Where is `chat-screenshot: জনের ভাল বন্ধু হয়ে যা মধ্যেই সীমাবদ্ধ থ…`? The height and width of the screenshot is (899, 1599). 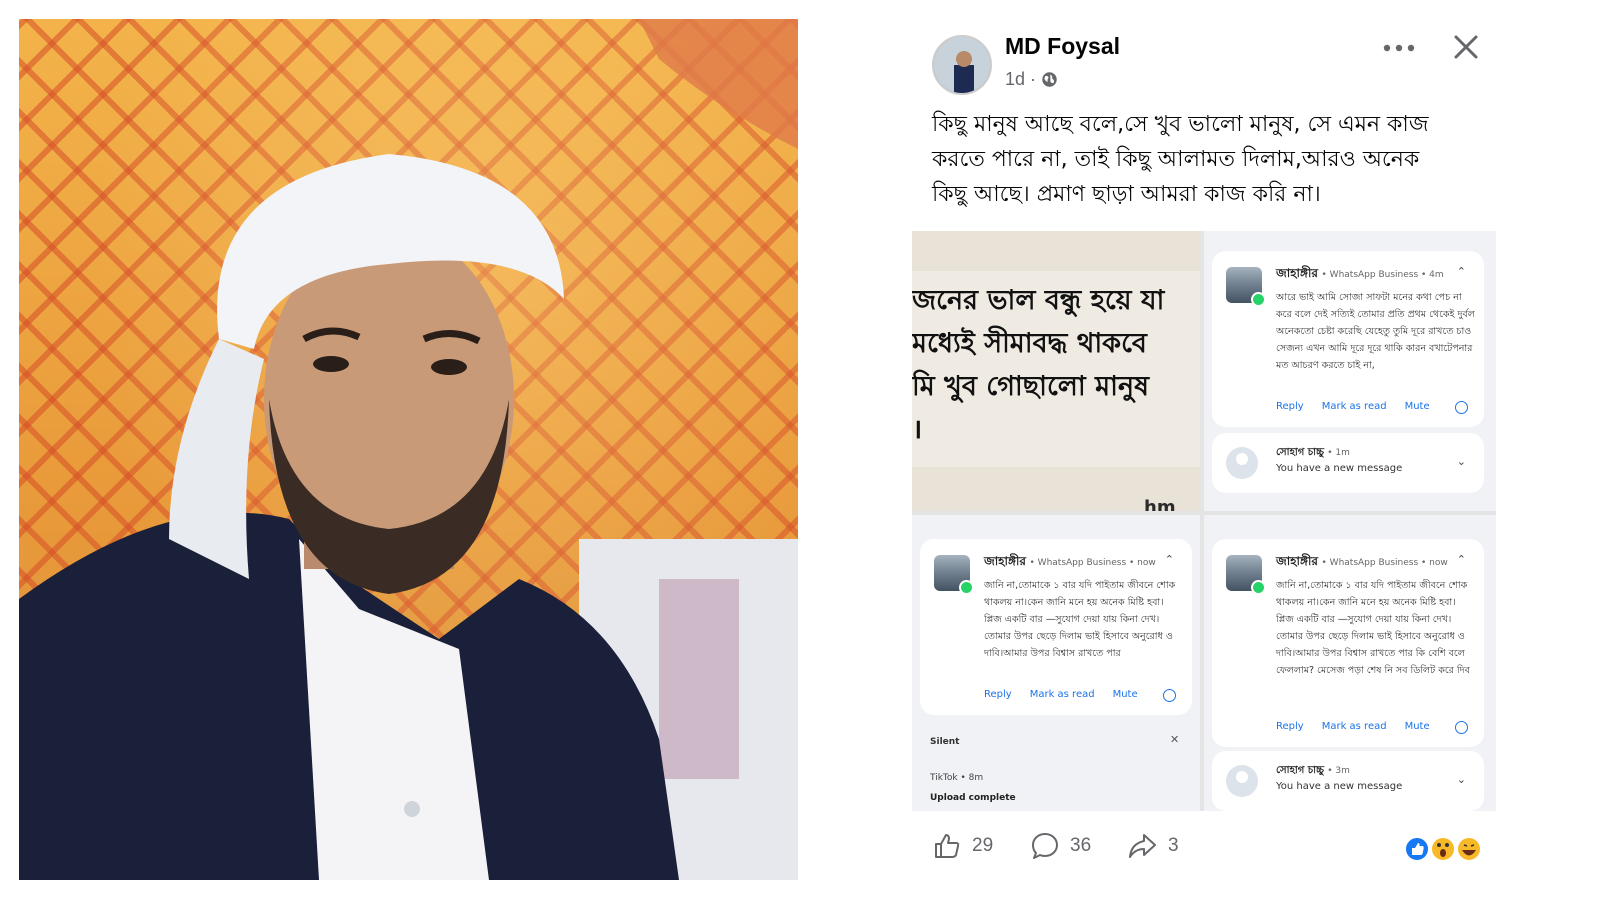 chat-screenshot: জনের ভাল বন্ধু হয়ে যা মধ্যেই সীমাবদ্ধ থ… is located at coordinates (1056, 371).